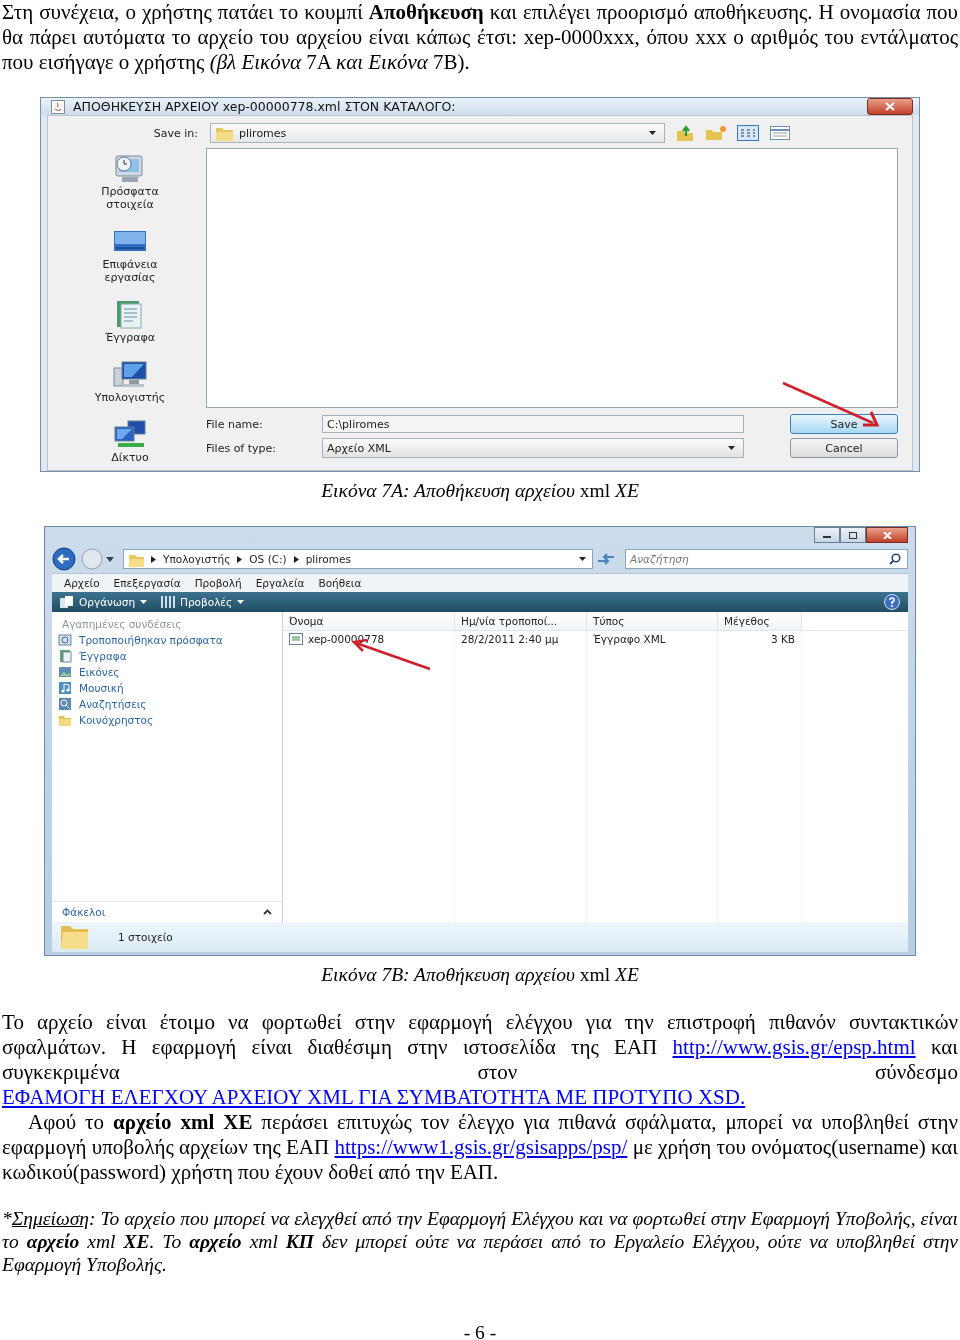 The image size is (960, 1340). I want to click on file-item: xep-00000778, so click(369, 639).